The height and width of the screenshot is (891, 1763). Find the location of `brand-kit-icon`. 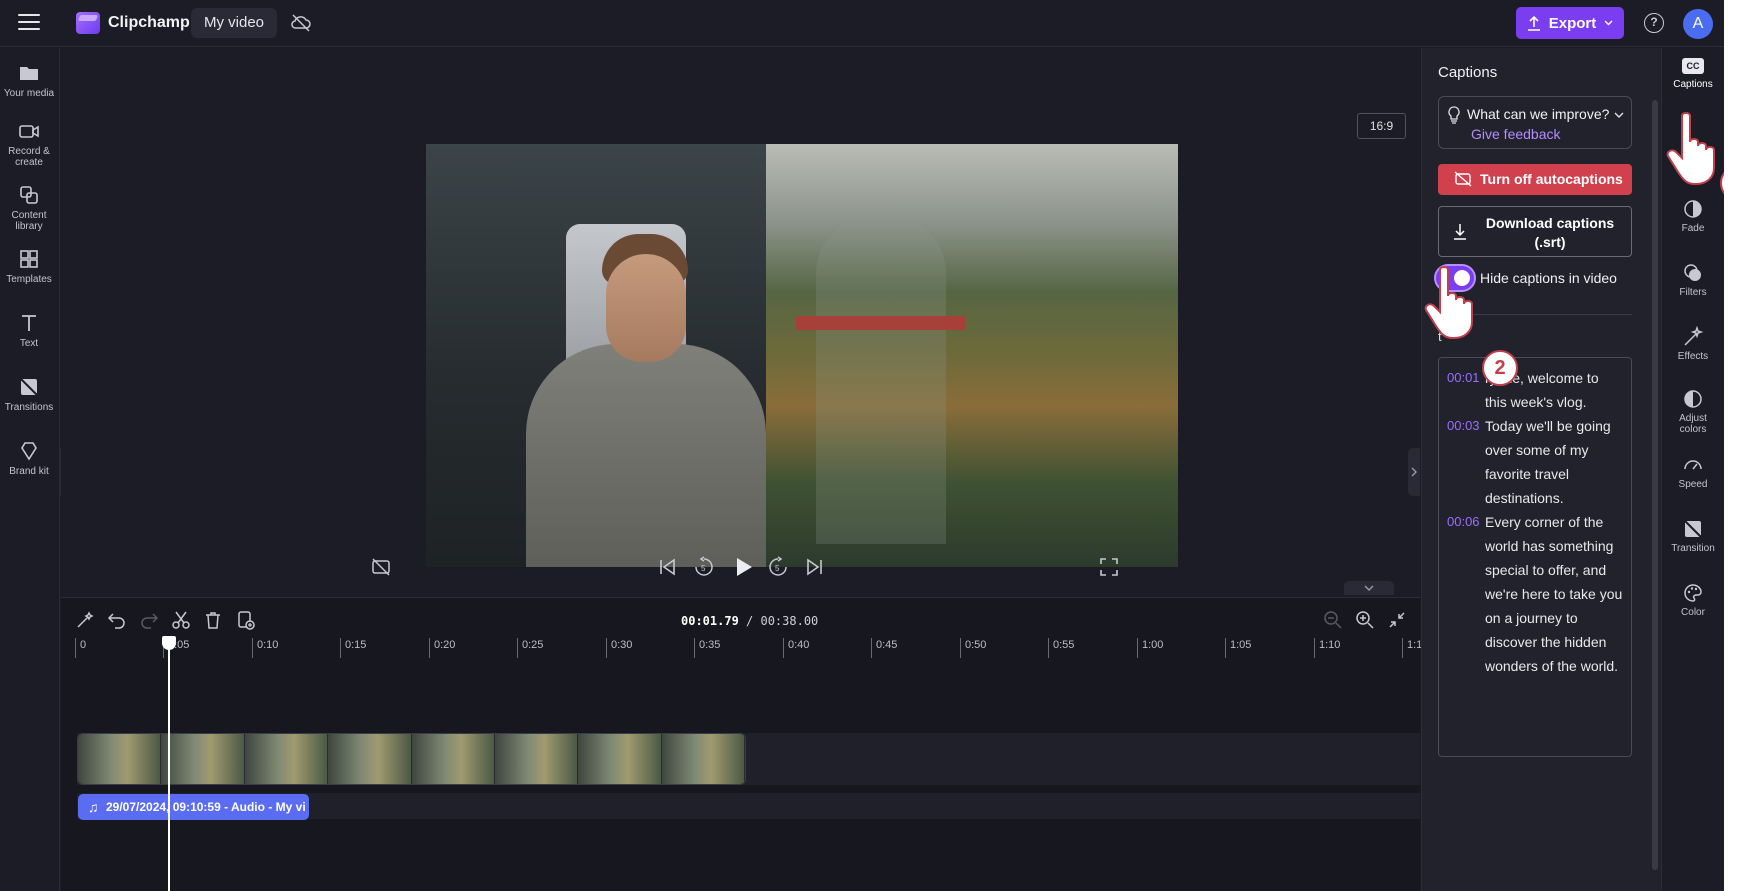

brand-kit-icon is located at coordinates (29, 451).